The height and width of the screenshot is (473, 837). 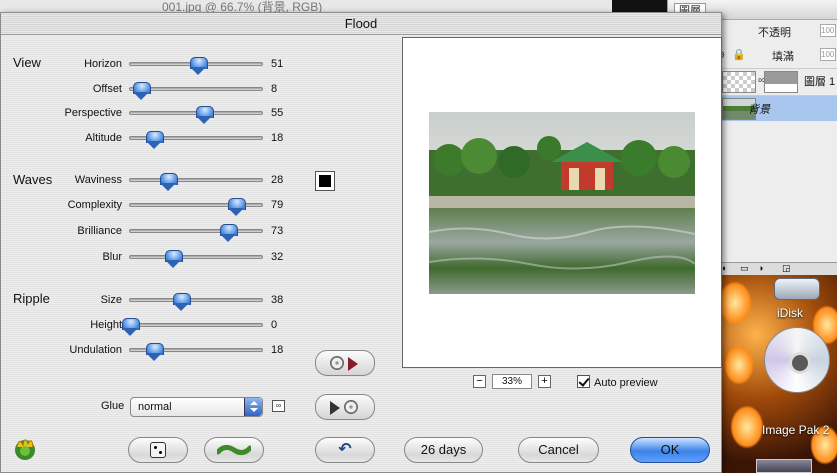 What do you see at coordinates (196, 407) in the screenshot?
I see `glue-select: normal` at bounding box center [196, 407].